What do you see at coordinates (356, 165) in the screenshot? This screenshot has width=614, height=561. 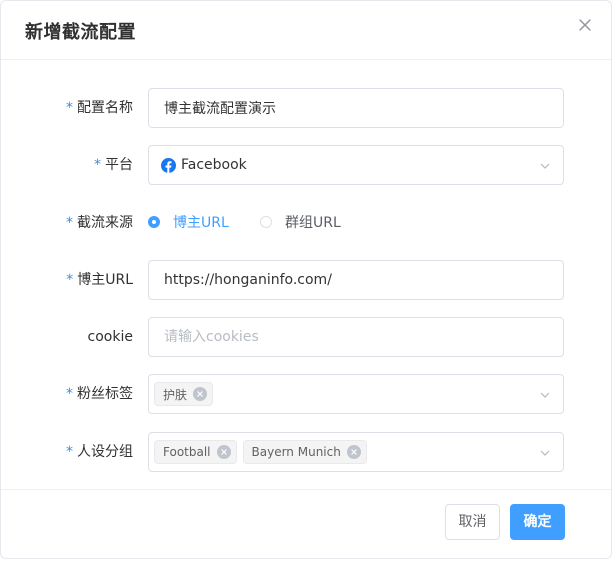 I see `platform-select: Facebook` at bounding box center [356, 165].